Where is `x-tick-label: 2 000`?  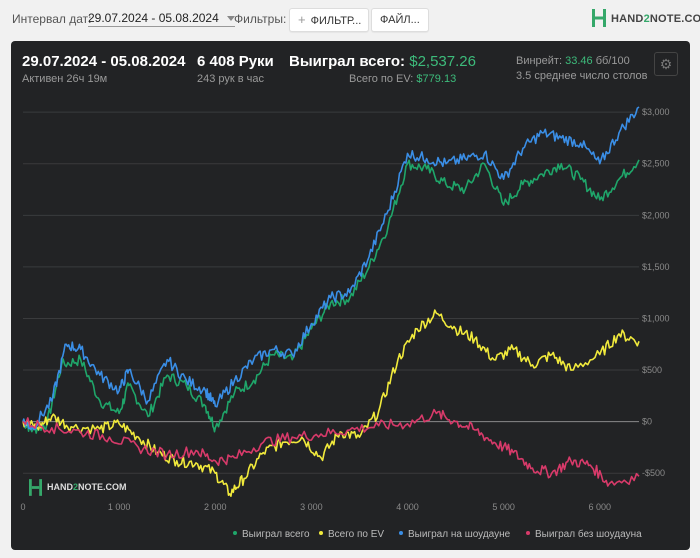
x-tick-label: 2 000 is located at coordinates (215, 507).